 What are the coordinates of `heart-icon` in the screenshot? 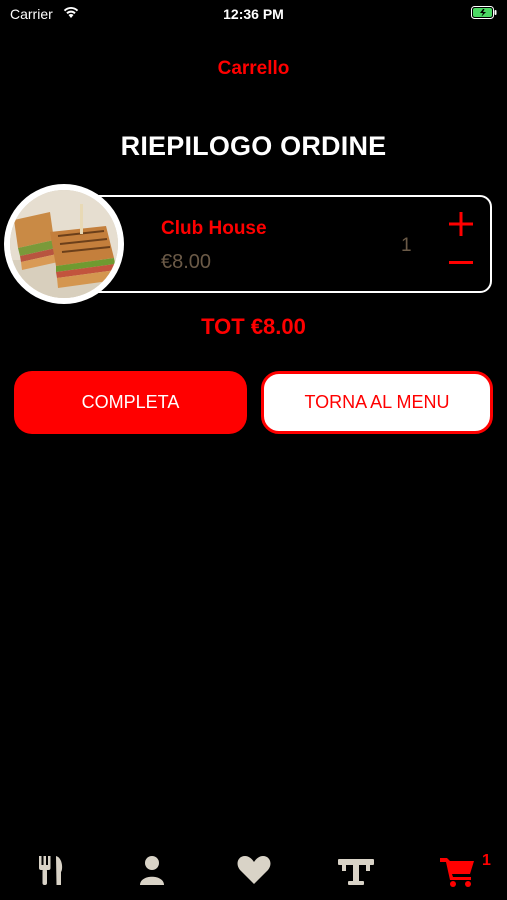 It's located at (254, 870).